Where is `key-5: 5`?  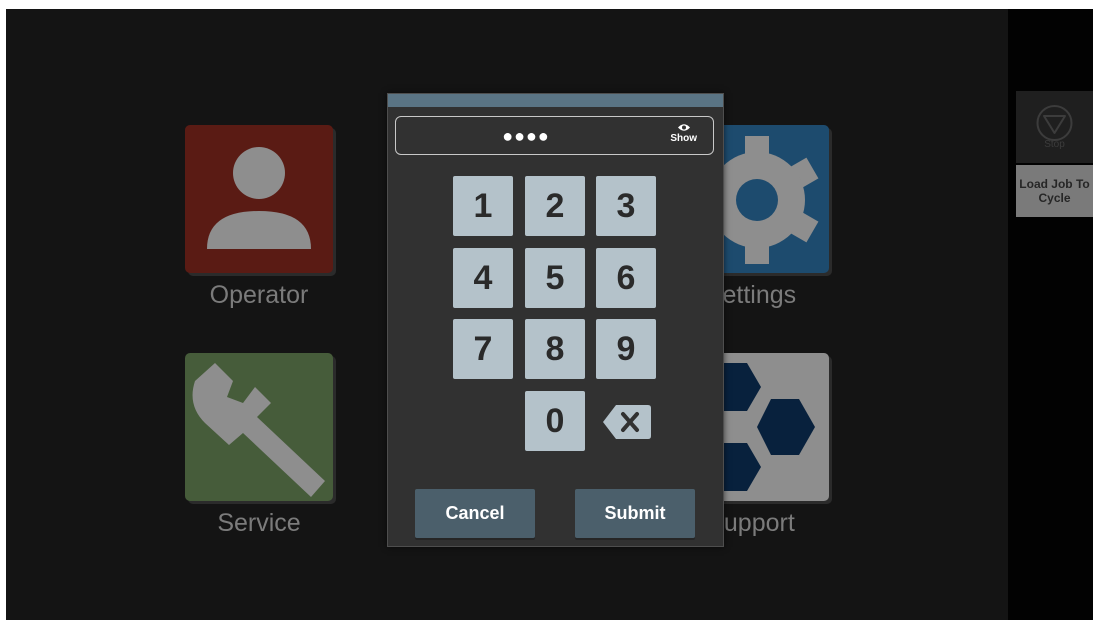 key-5: 5 is located at coordinates (555, 278).